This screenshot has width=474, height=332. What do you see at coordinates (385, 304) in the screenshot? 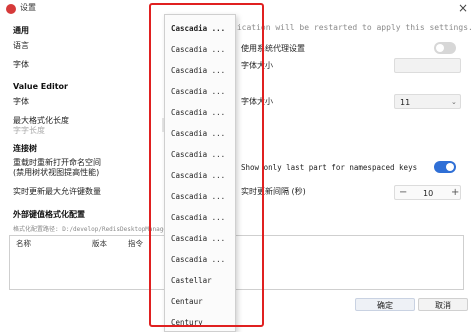
I see `ok-button: 确定` at bounding box center [385, 304].